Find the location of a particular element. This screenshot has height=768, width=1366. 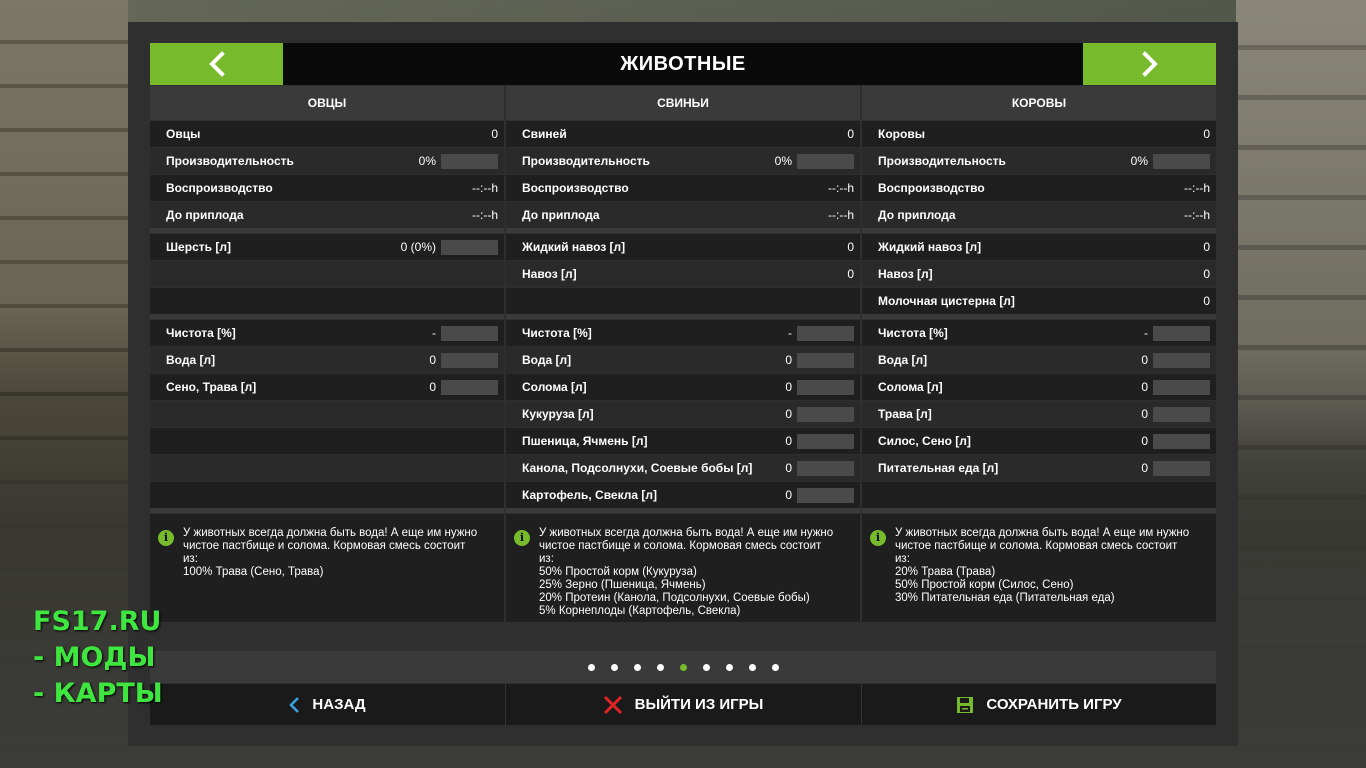

quit-game-button: ВЫЙТИ ИЗ ИГРЫ is located at coordinates (683, 704).